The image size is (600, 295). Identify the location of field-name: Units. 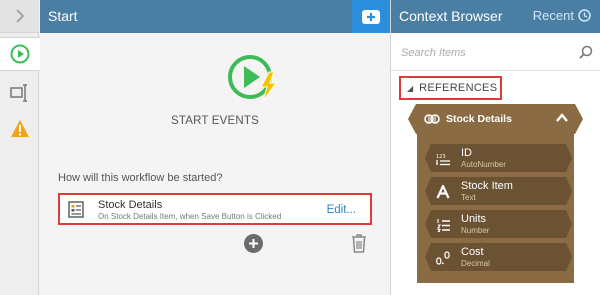
(474, 219).